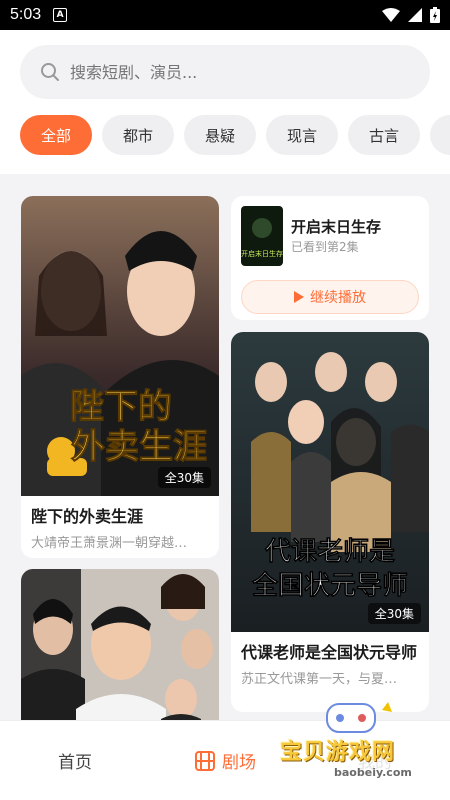 The height and width of the screenshot is (800, 450). Describe the element at coordinates (391, 15) in the screenshot. I see `wifi-icon` at that location.